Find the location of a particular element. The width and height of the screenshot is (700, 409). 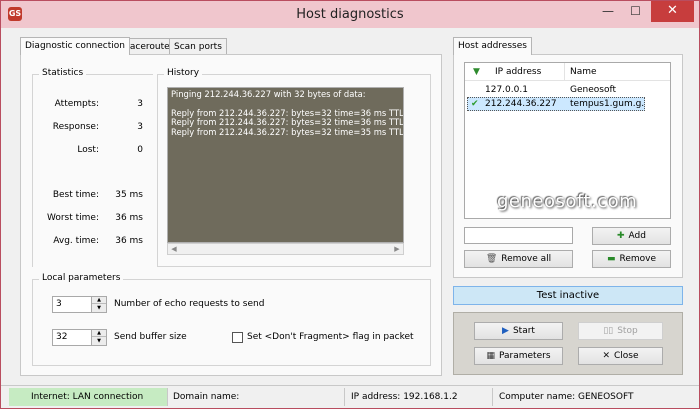

sort-down-icon: ▼ is located at coordinates (476, 72).